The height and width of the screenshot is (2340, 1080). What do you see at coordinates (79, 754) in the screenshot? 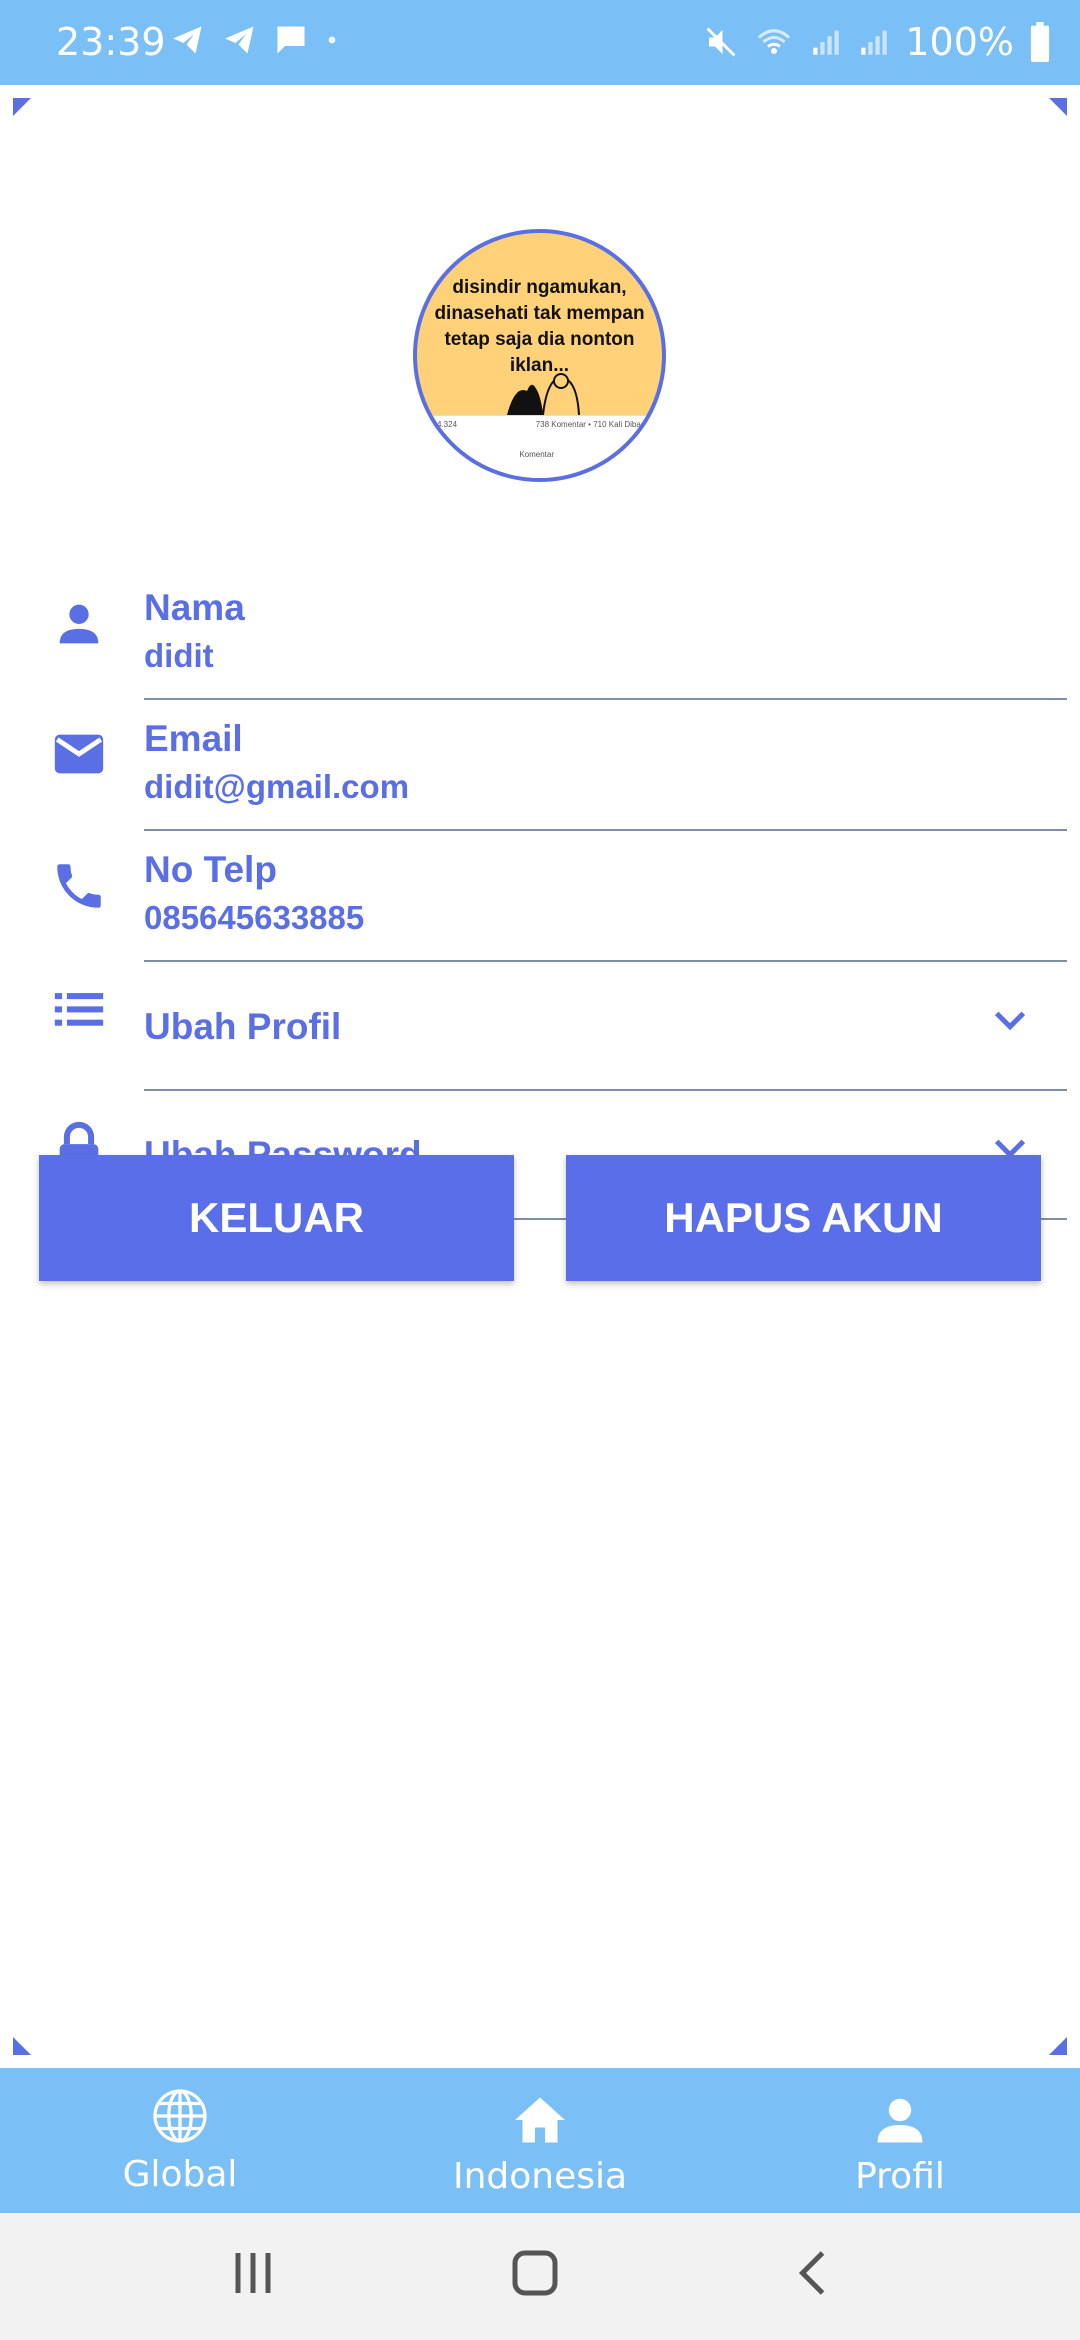
I see `mail-icon` at bounding box center [79, 754].